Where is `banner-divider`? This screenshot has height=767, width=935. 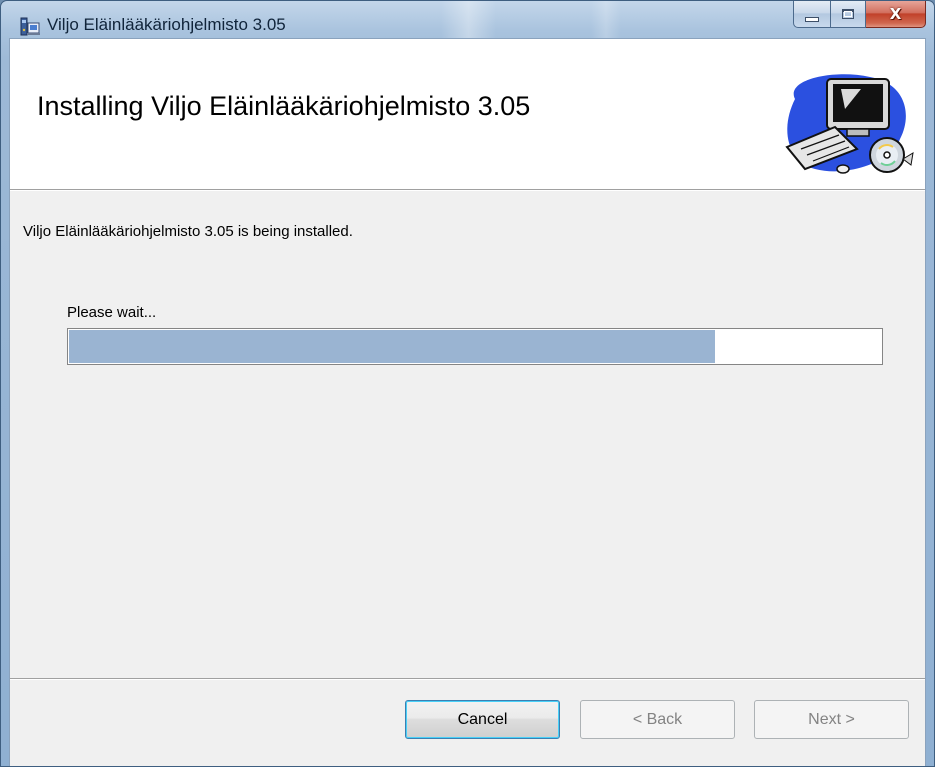
banner-divider is located at coordinates (467, 190).